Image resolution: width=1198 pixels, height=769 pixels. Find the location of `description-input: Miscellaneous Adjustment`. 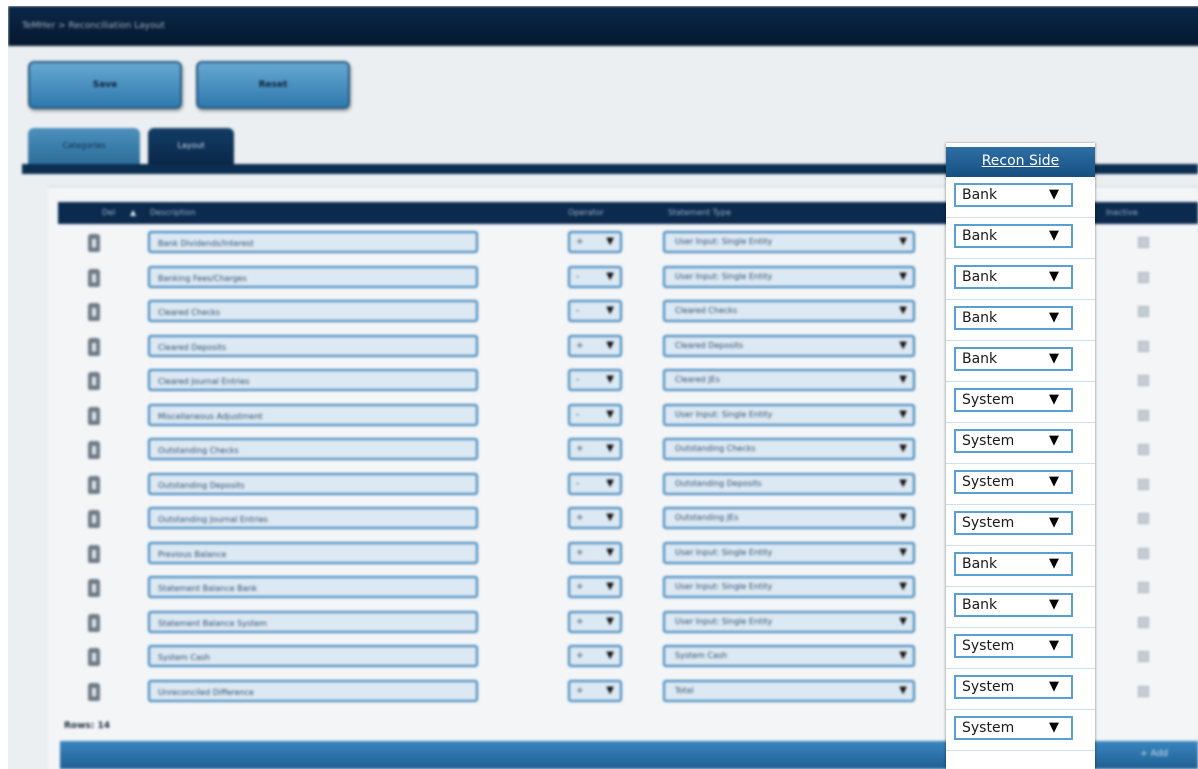

description-input: Miscellaneous Adjustment is located at coordinates (313, 414).